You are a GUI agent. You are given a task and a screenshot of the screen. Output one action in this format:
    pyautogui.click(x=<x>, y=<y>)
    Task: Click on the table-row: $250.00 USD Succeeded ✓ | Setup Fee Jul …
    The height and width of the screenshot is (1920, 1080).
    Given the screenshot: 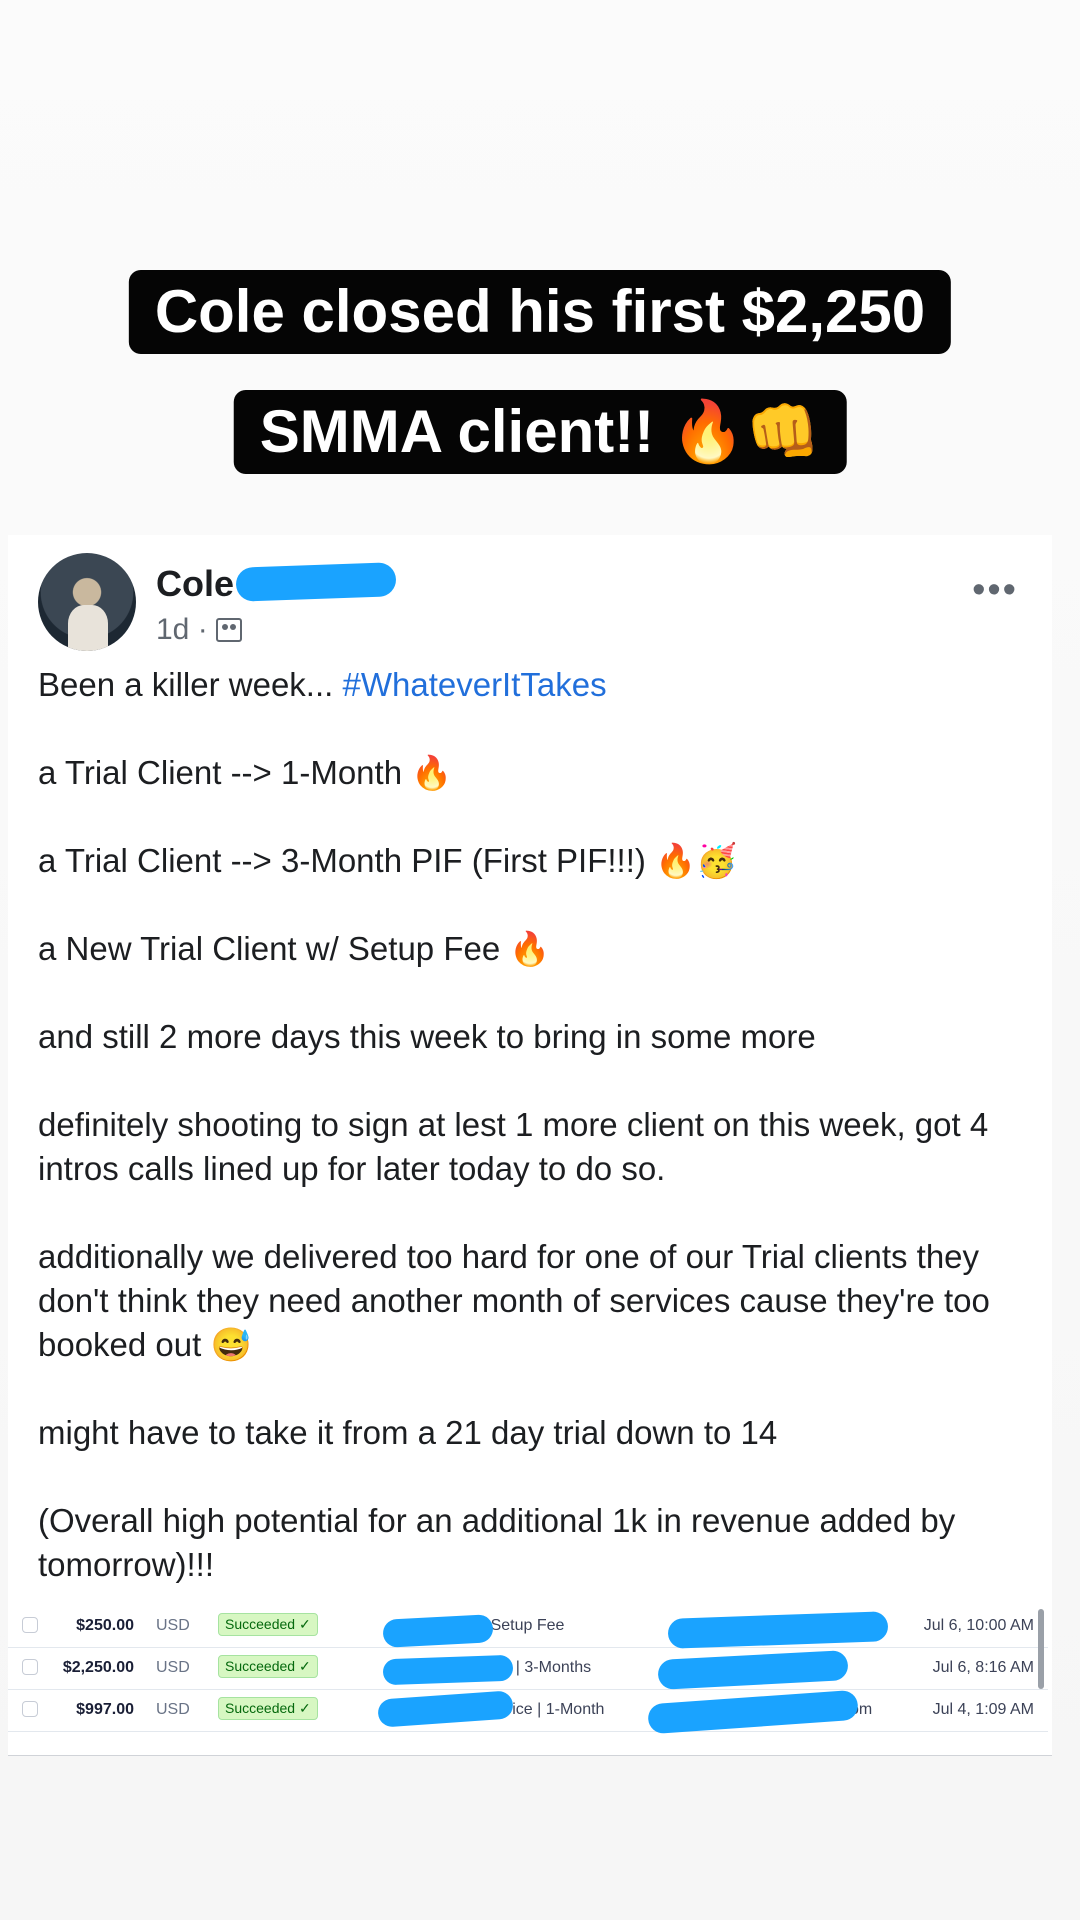 What is the action you would take?
    pyautogui.click(x=528, y=1626)
    